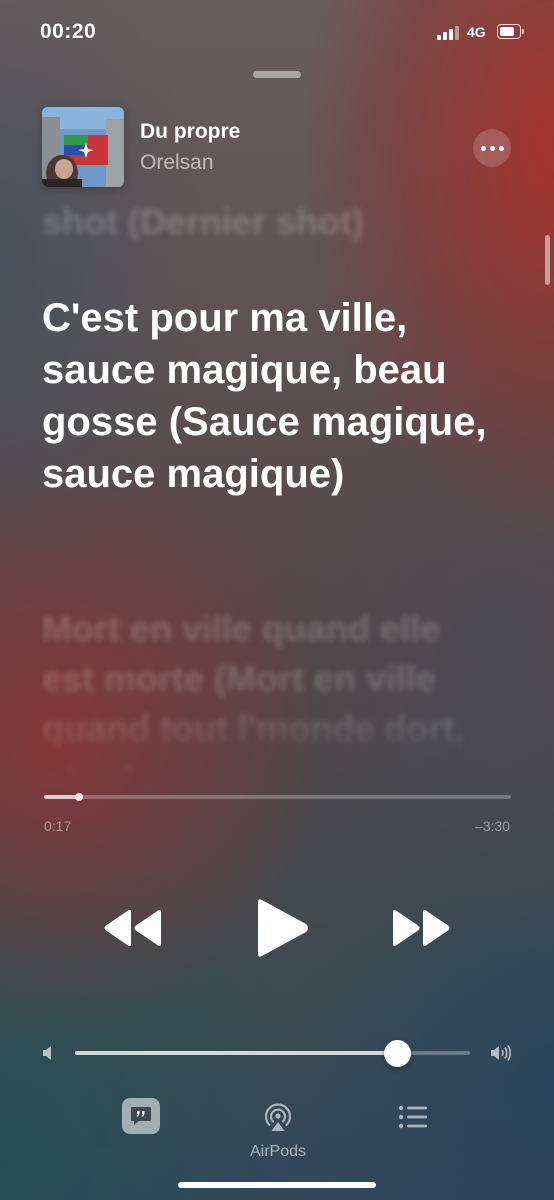 Image resolution: width=554 pixels, height=1200 pixels. I want to click on more-options-button, so click(492, 148).